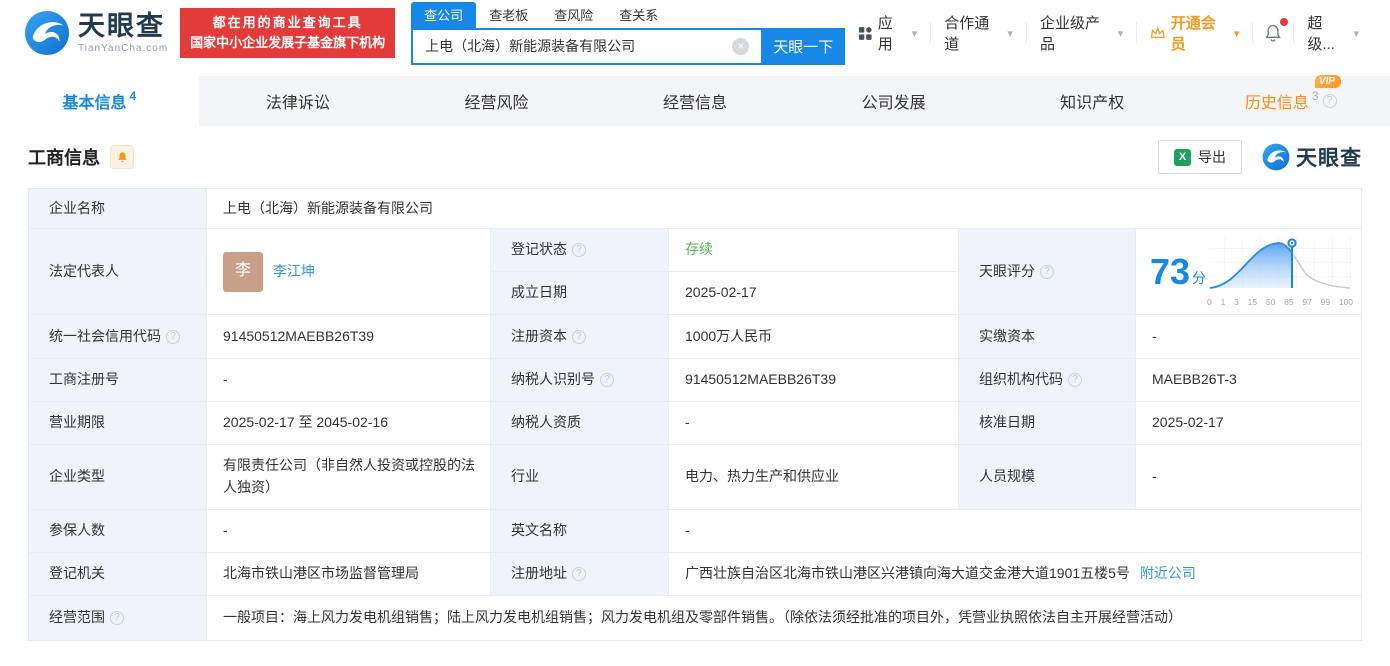 The width and height of the screenshot is (1390, 666). I want to click on tab-company-development: 公司发展, so click(893, 101).